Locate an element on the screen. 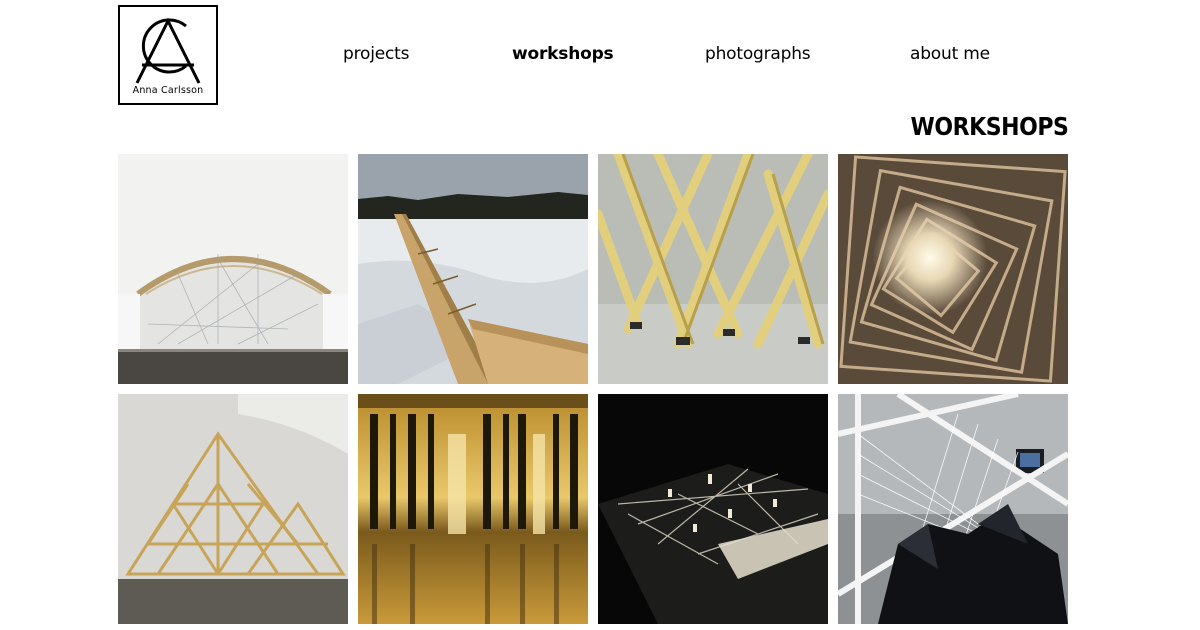 The width and height of the screenshot is (1200, 630). nav-item-photographs: photographs is located at coordinates (758, 54).